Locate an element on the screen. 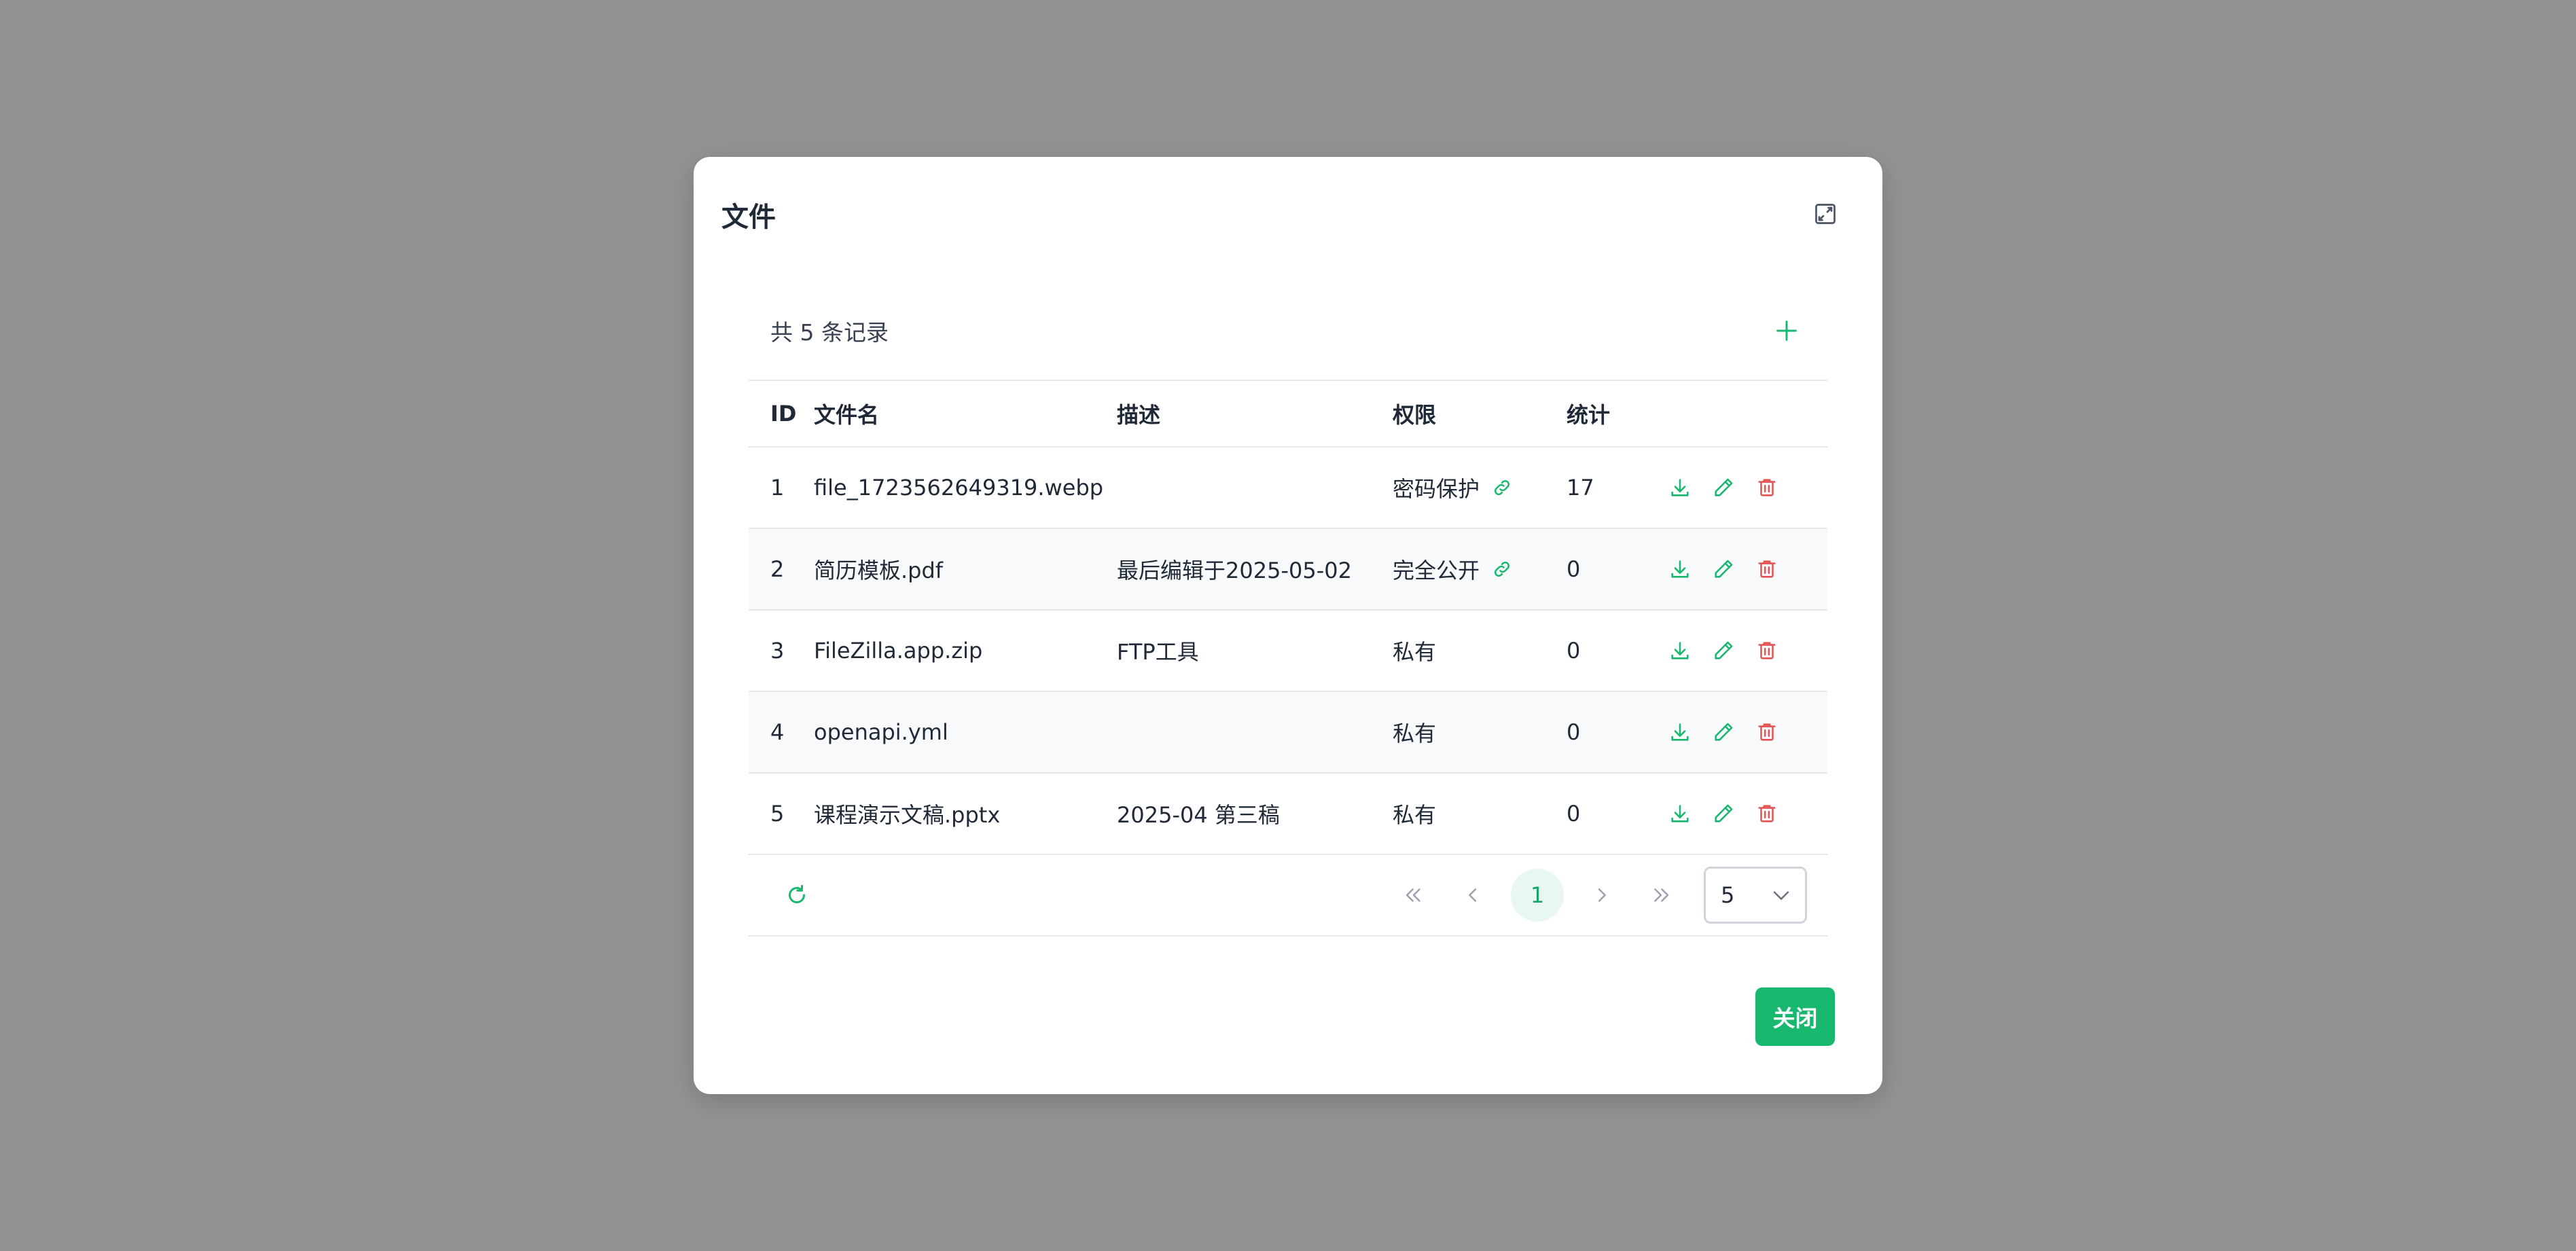  table-row: 5 课程演示文稿.pptx 2025-04 第三稿 私有 0 is located at coordinates (1288, 814).